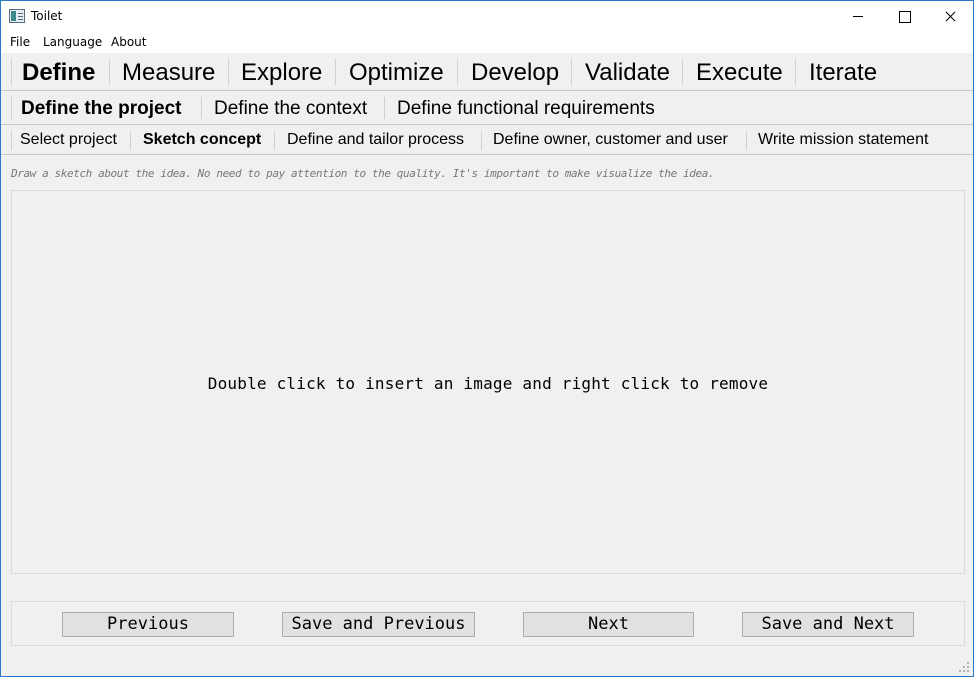 The height and width of the screenshot is (677, 974). I want to click on tab-validate: Validate, so click(627, 73).